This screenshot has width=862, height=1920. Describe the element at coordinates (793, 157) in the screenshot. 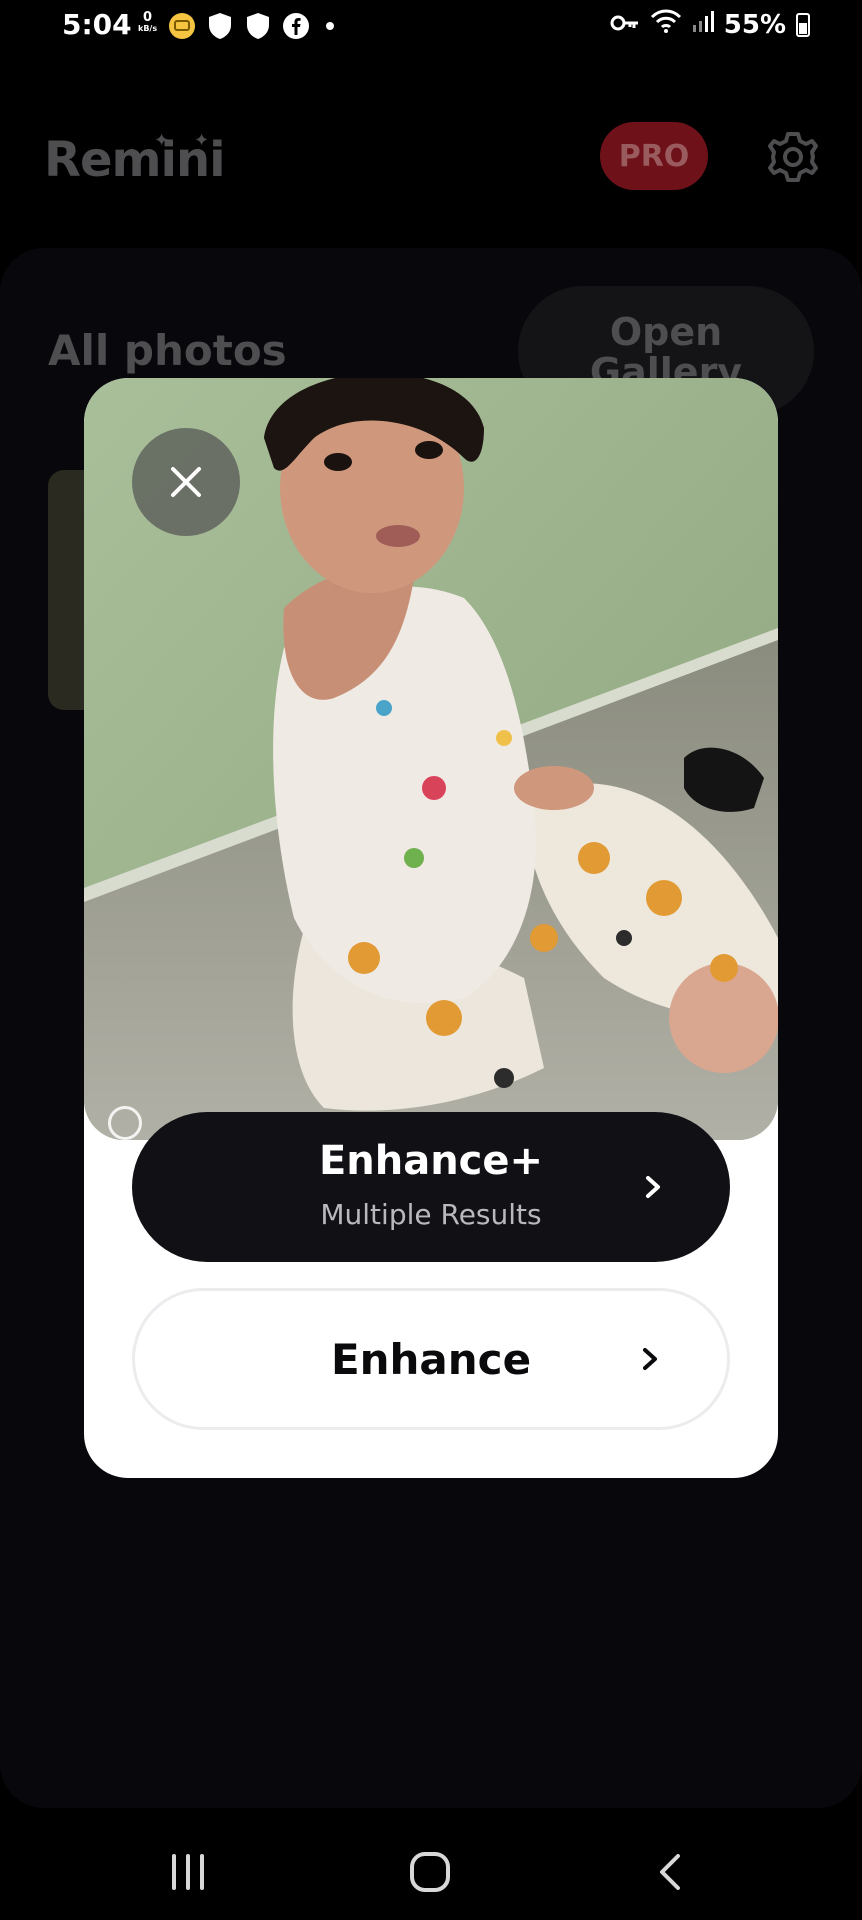

I see `gear-icon` at that location.